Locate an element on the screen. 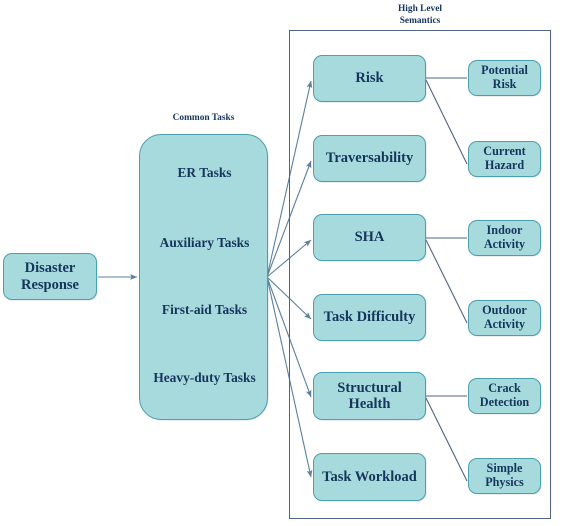 The height and width of the screenshot is (526, 566). node-sha: SHA is located at coordinates (369, 237).